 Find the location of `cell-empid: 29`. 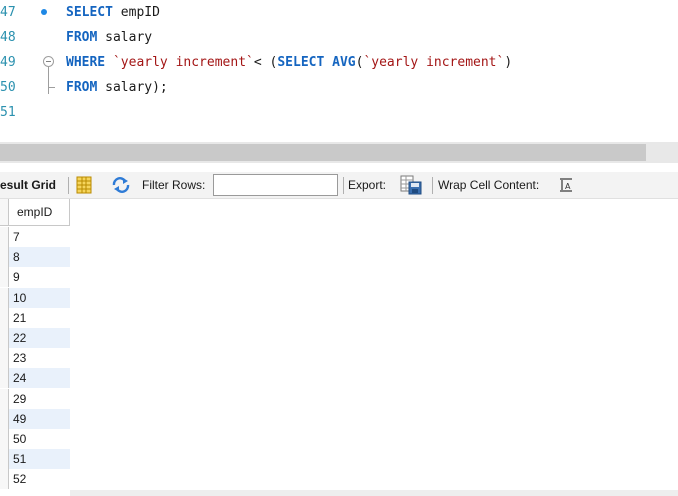

cell-empid: 29 is located at coordinates (39, 399).